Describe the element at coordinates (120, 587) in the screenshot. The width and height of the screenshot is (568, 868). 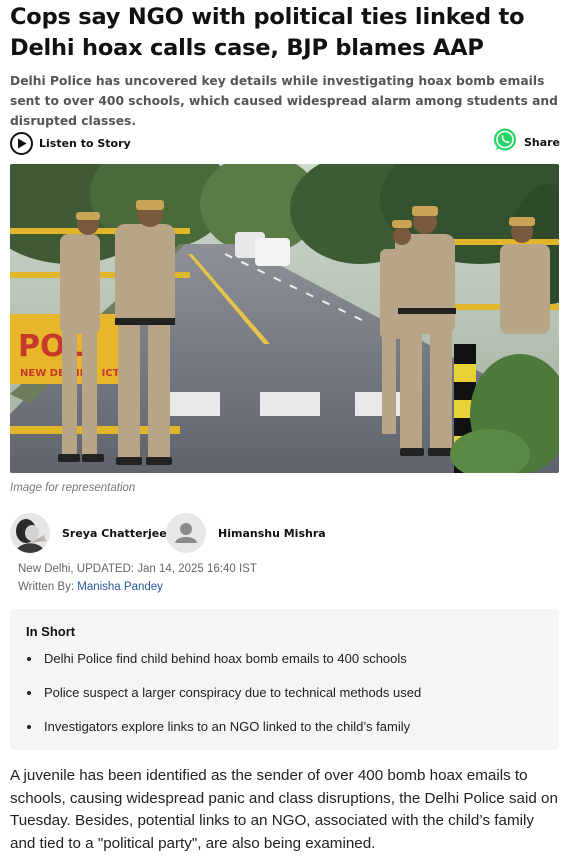
I see `written-by-link: Manisha Pandey` at that location.